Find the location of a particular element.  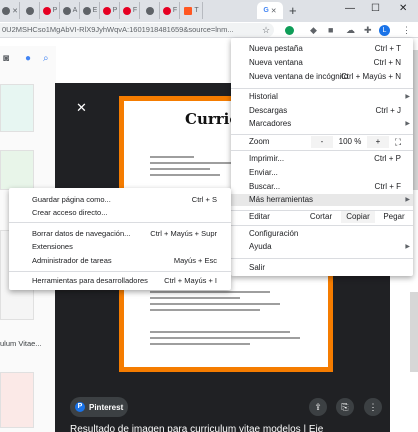

menu-item-downloads: Descargas Ctrl + J is located at coordinates (322, 111).